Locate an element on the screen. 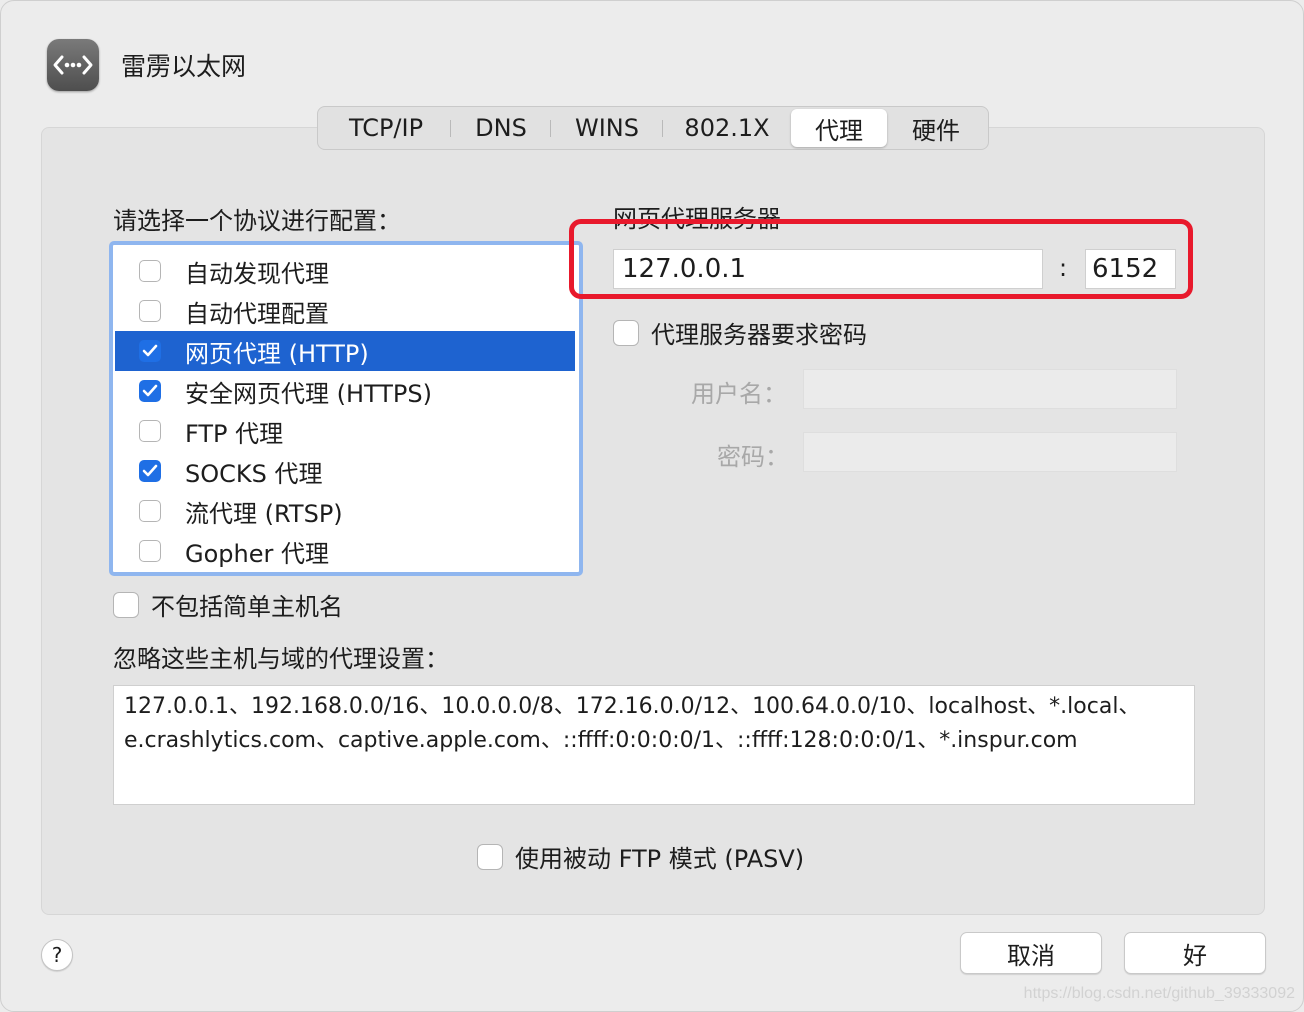  annotation-highlight-box is located at coordinates (881, 259).